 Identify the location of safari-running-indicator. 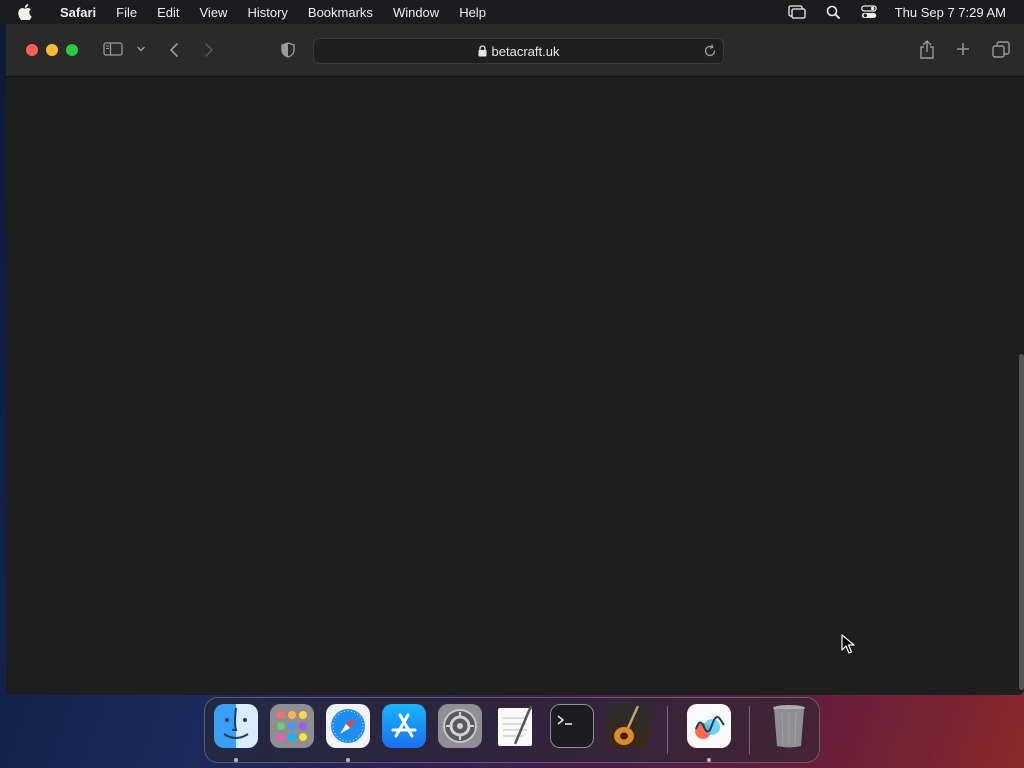
(348, 760).